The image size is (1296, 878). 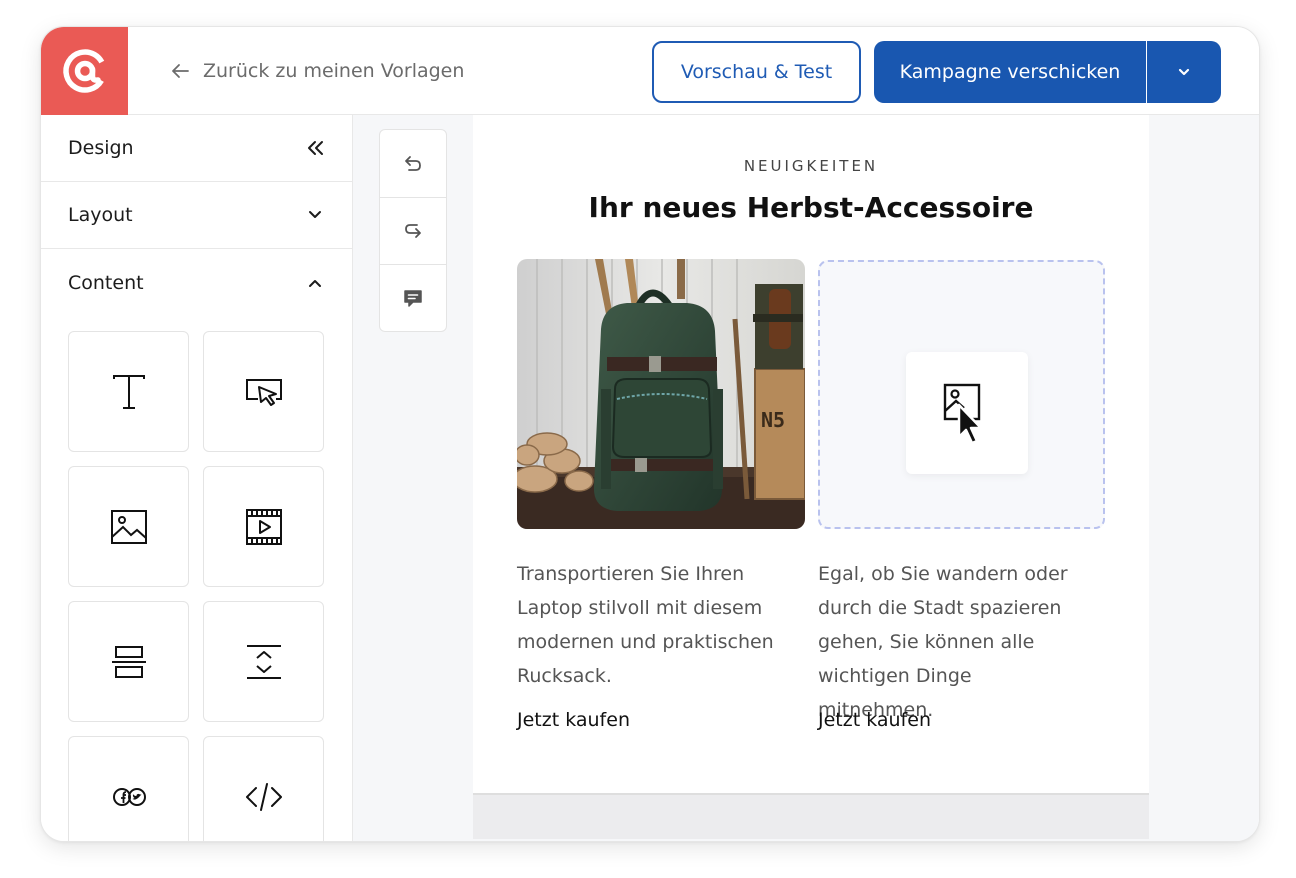 I want to click on spacer-block-icon, so click(x=263, y=661).